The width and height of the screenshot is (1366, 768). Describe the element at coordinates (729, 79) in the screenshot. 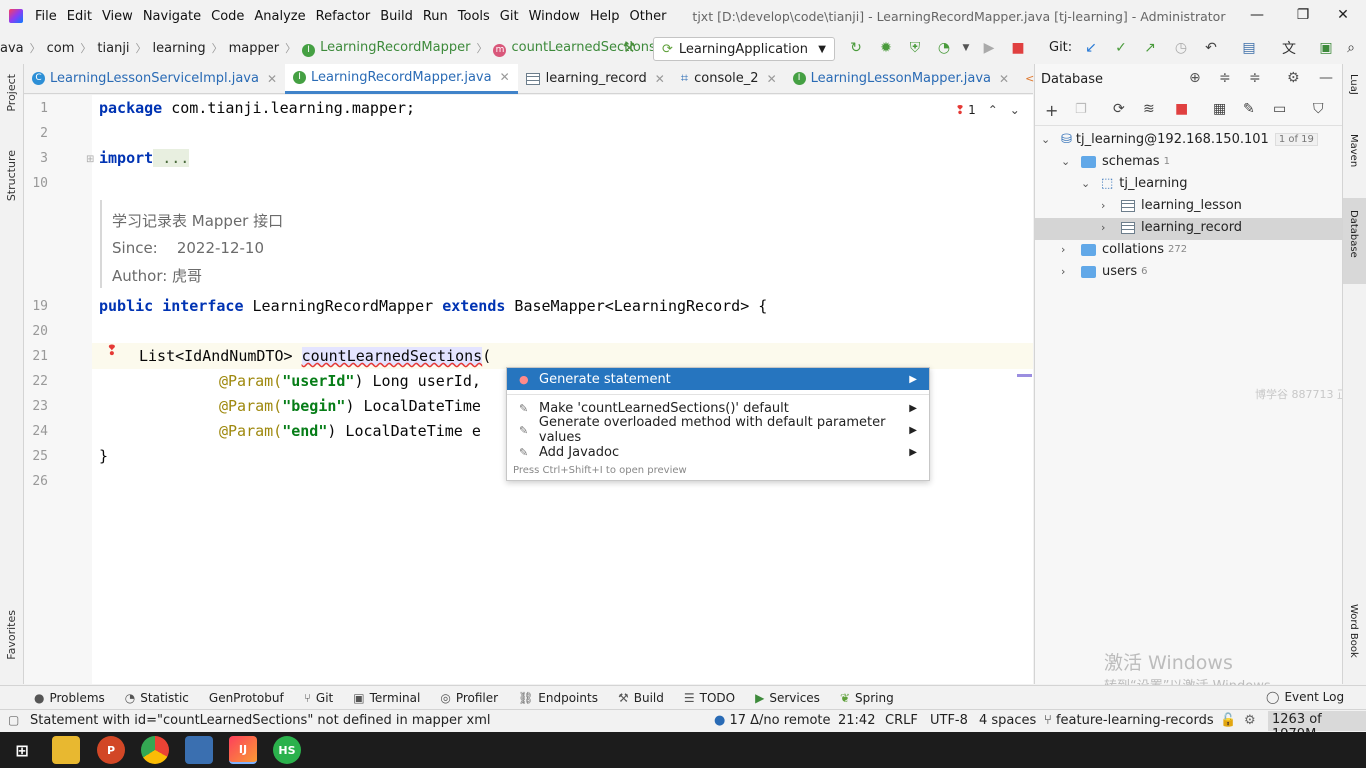

I see `tab-console-2: ⌗ console_2 ✕` at that location.